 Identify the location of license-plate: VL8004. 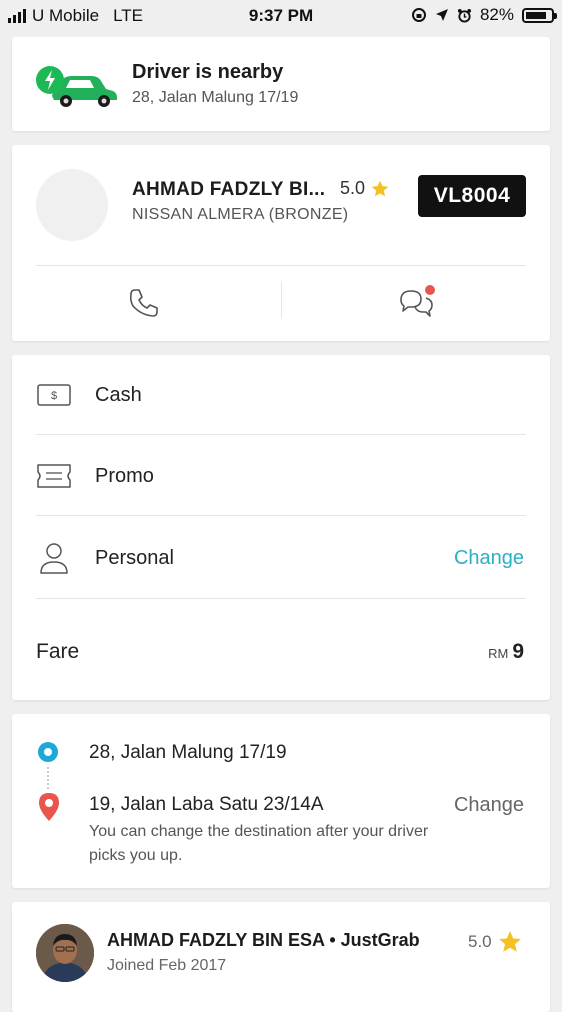
(472, 196).